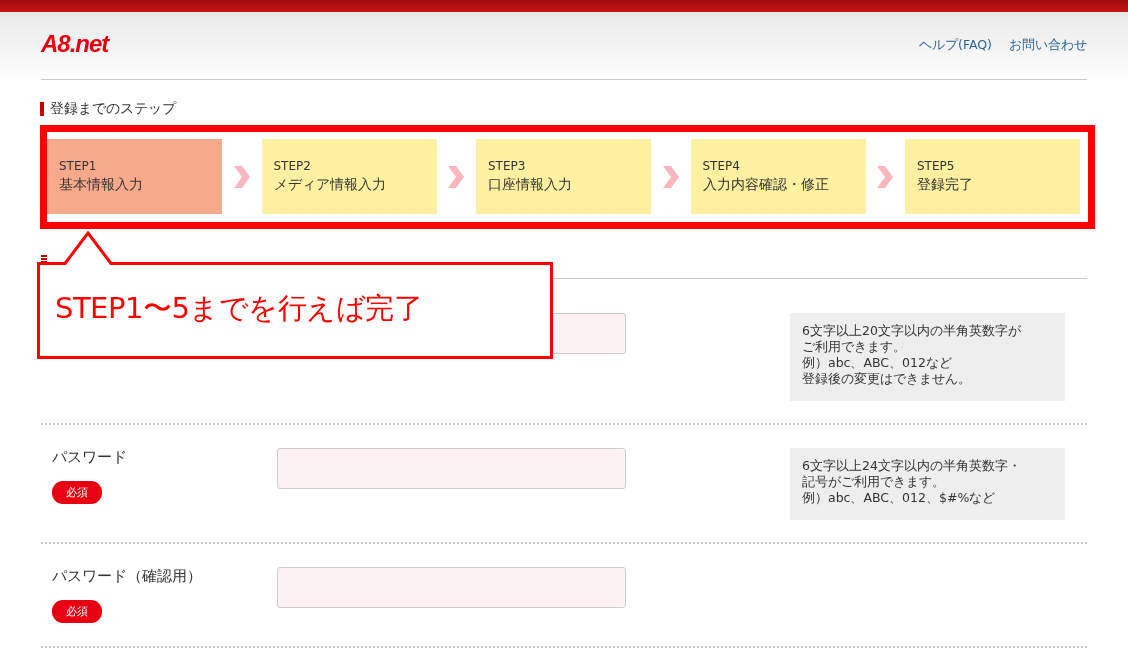 The width and height of the screenshot is (1128, 668). What do you see at coordinates (113, 109) in the screenshot?
I see `section-title: 登録までのステップ` at bounding box center [113, 109].